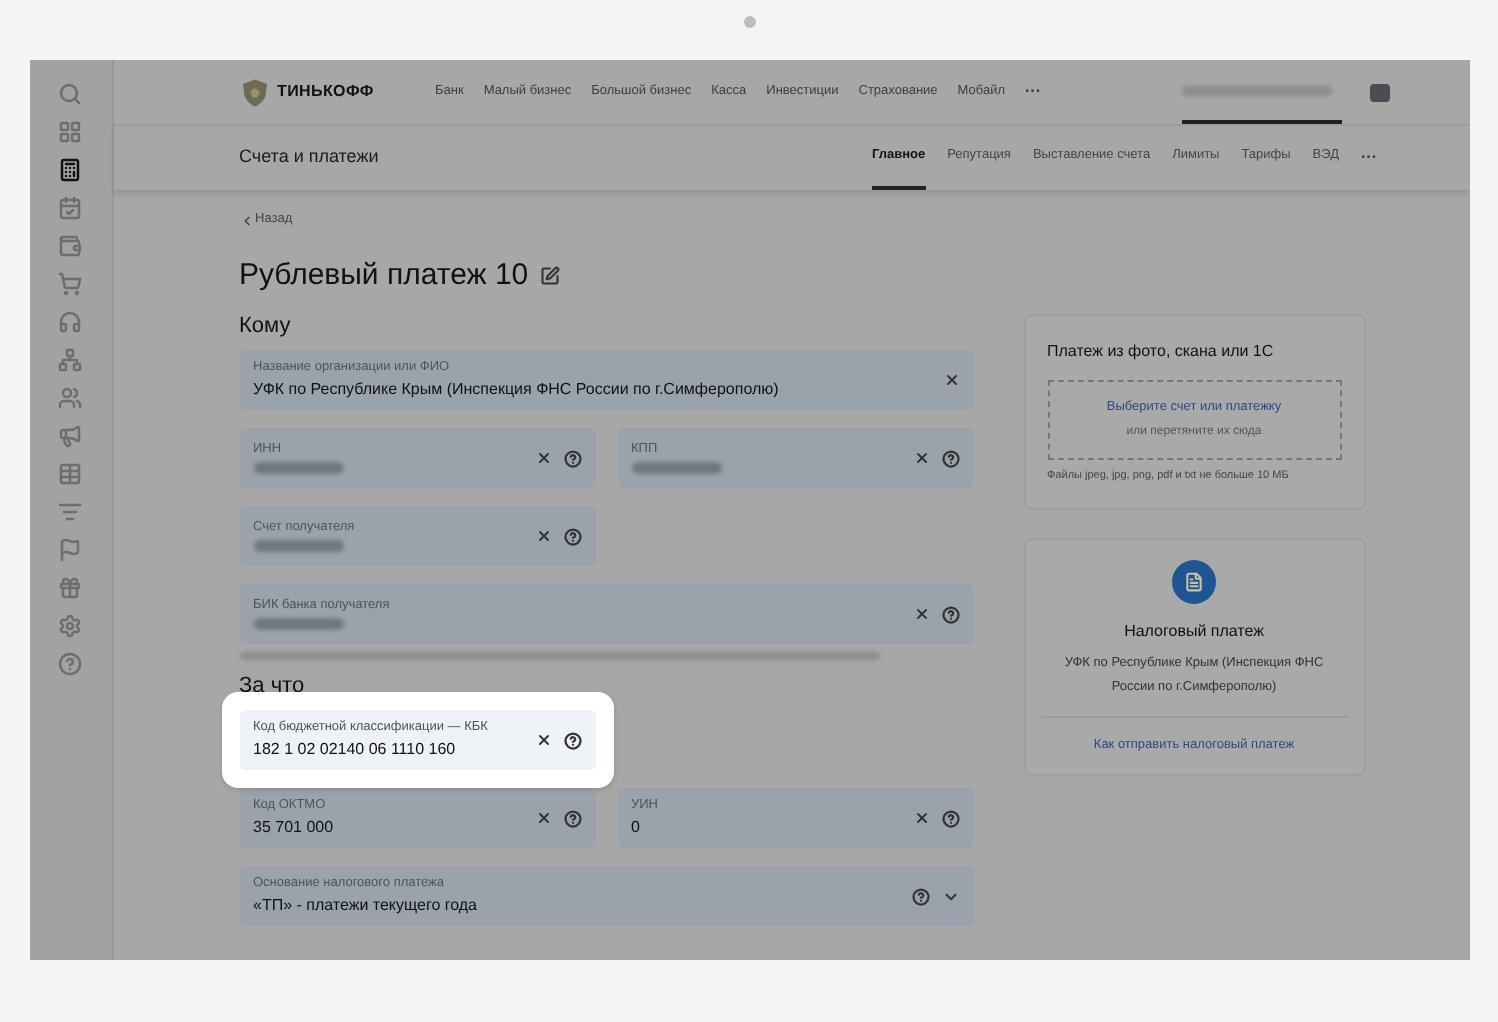 The height and width of the screenshot is (1022, 1498). Describe the element at coordinates (294, 828) in the screenshot. I see `field-value: 35 701 000` at that location.